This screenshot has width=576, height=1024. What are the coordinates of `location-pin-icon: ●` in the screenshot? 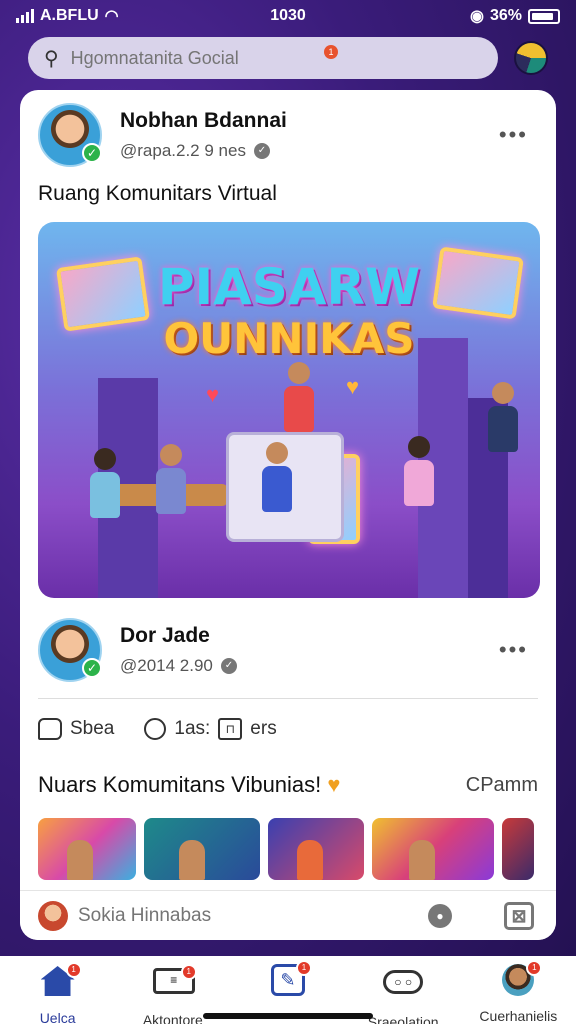 It's located at (440, 915).